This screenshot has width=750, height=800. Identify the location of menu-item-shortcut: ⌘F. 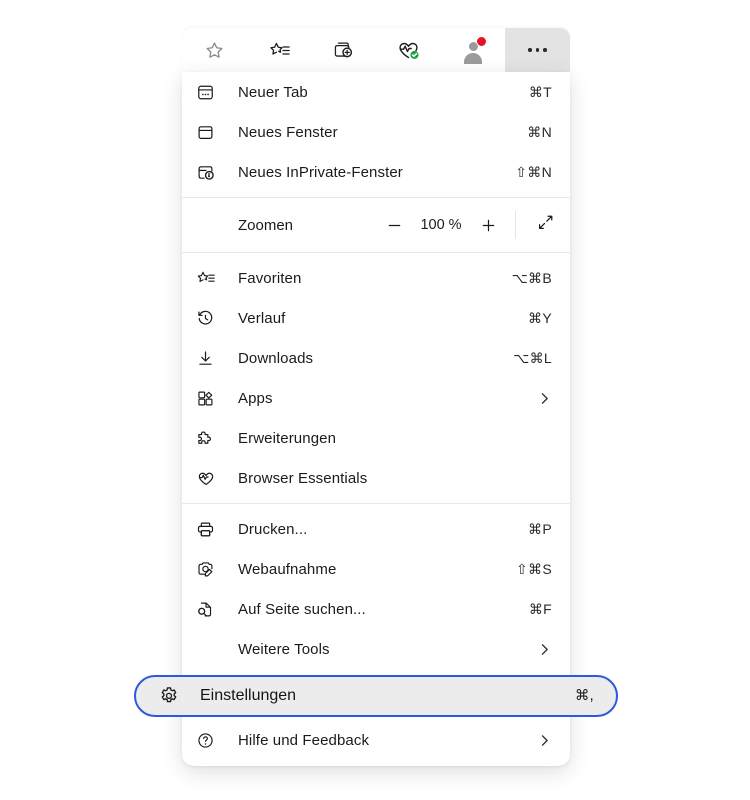
(540, 608).